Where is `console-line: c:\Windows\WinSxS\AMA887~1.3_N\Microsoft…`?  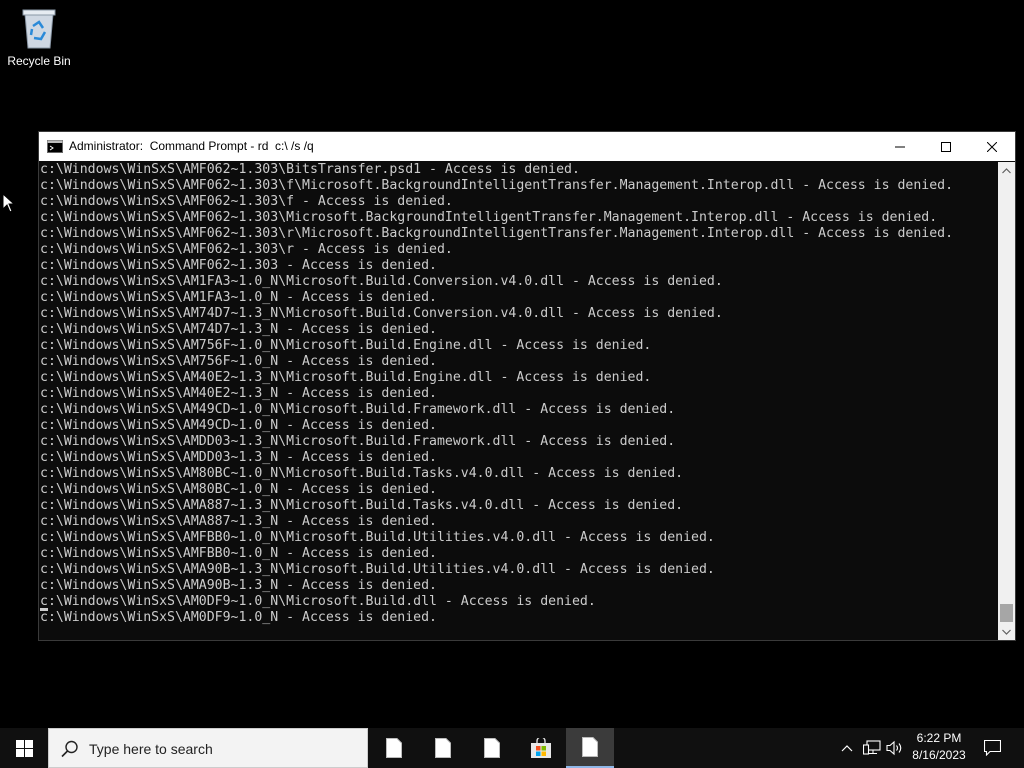 console-line: c:\Windows\WinSxS\AMA887~1.3_N\Microsoft… is located at coordinates (362, 505).